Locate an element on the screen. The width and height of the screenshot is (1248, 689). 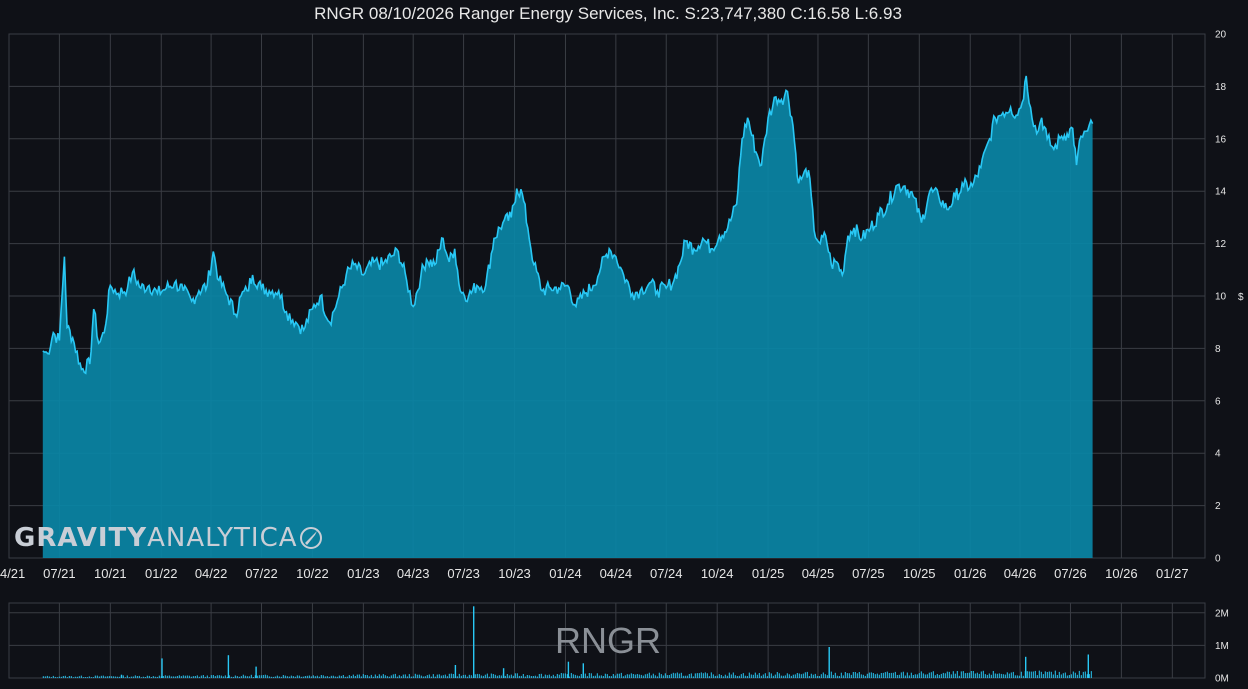
x-tick-label: 04/25 is located at coordinates (818, 573).